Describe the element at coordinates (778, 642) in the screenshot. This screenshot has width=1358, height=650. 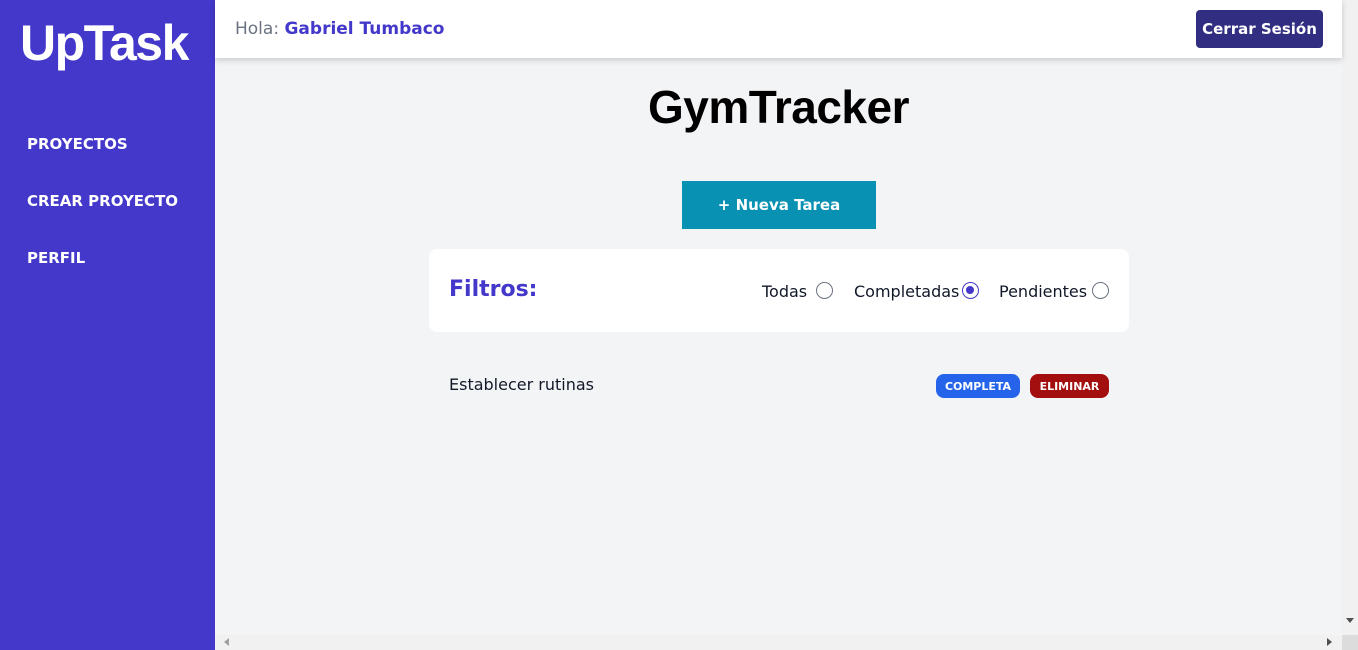
I see `horizontal-scrollbar` at that location.